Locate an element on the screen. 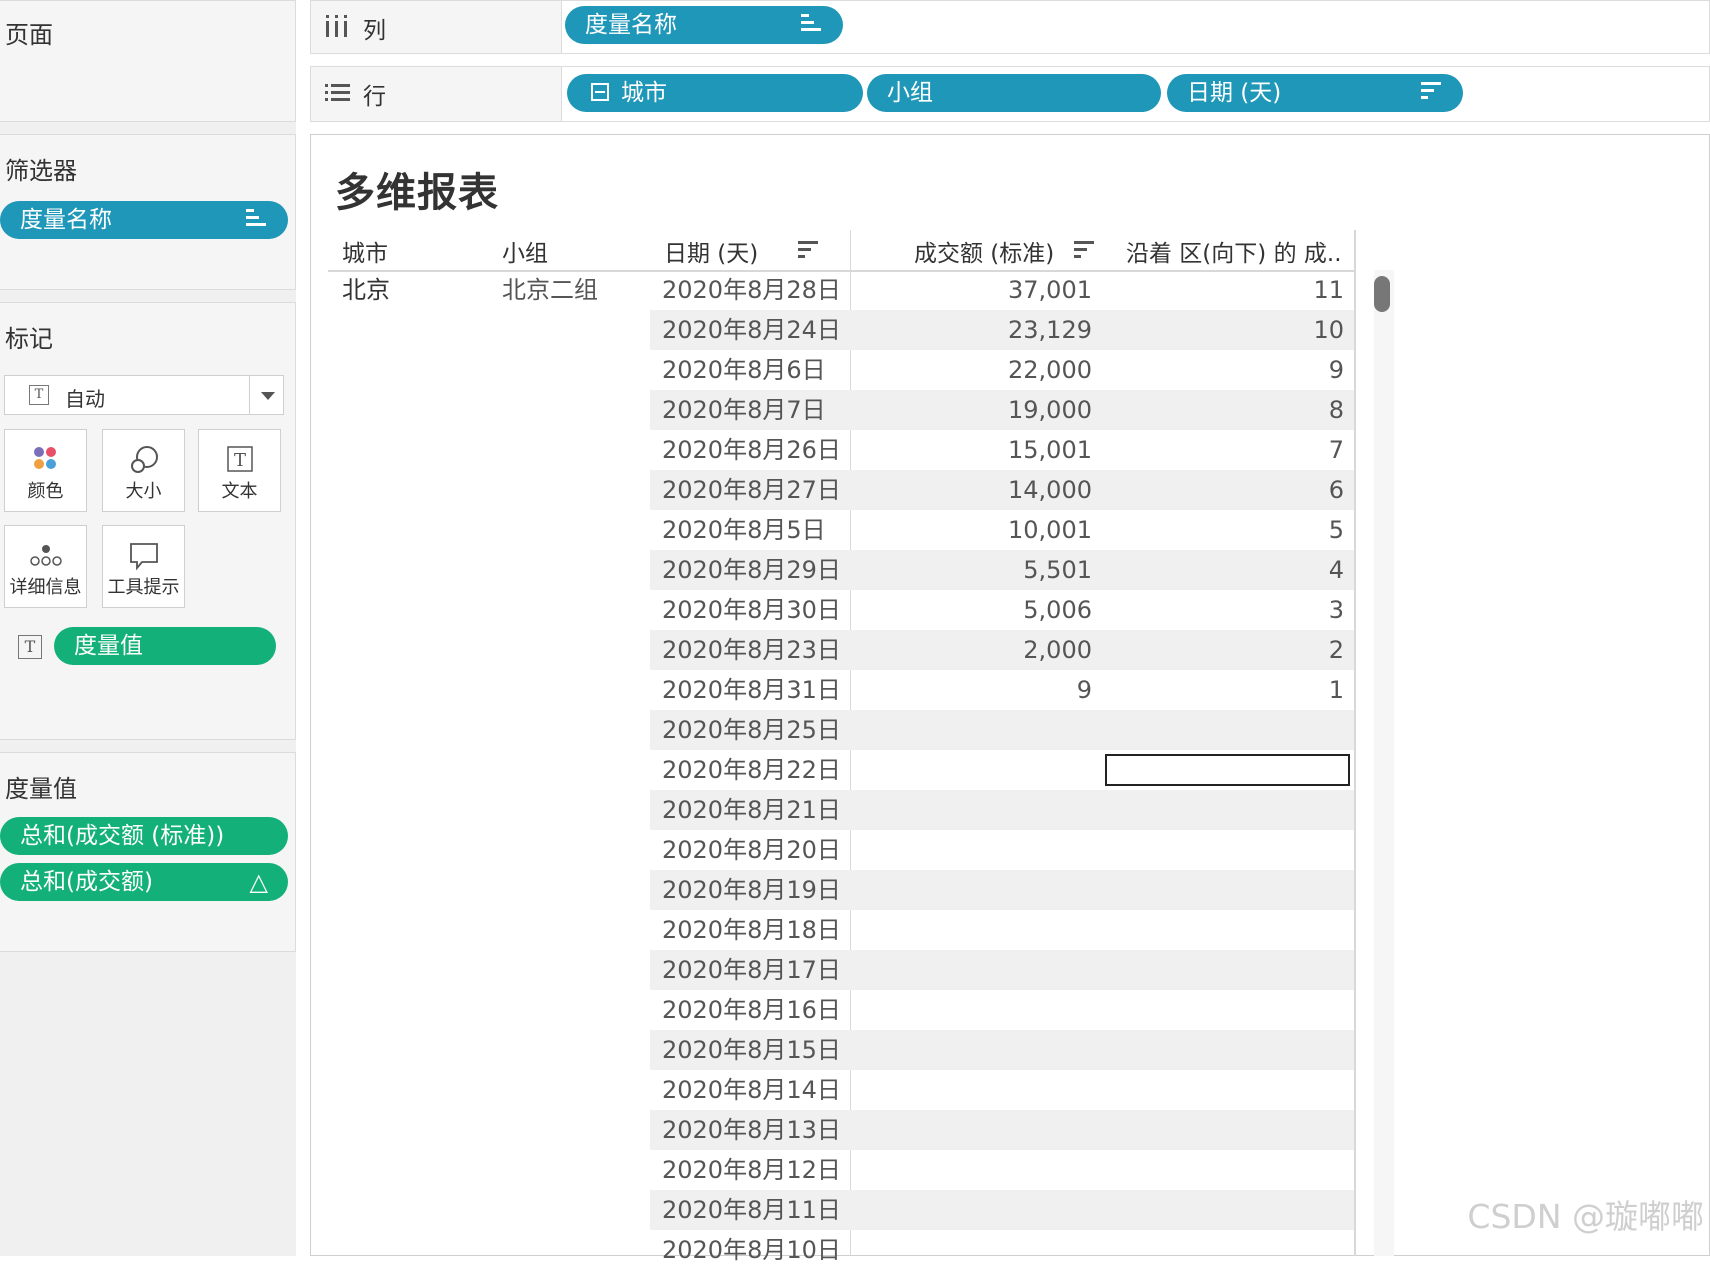 The width and height of the screenshot is (1710, 1270). tooltip-icon is located at coordinates (143, 556).